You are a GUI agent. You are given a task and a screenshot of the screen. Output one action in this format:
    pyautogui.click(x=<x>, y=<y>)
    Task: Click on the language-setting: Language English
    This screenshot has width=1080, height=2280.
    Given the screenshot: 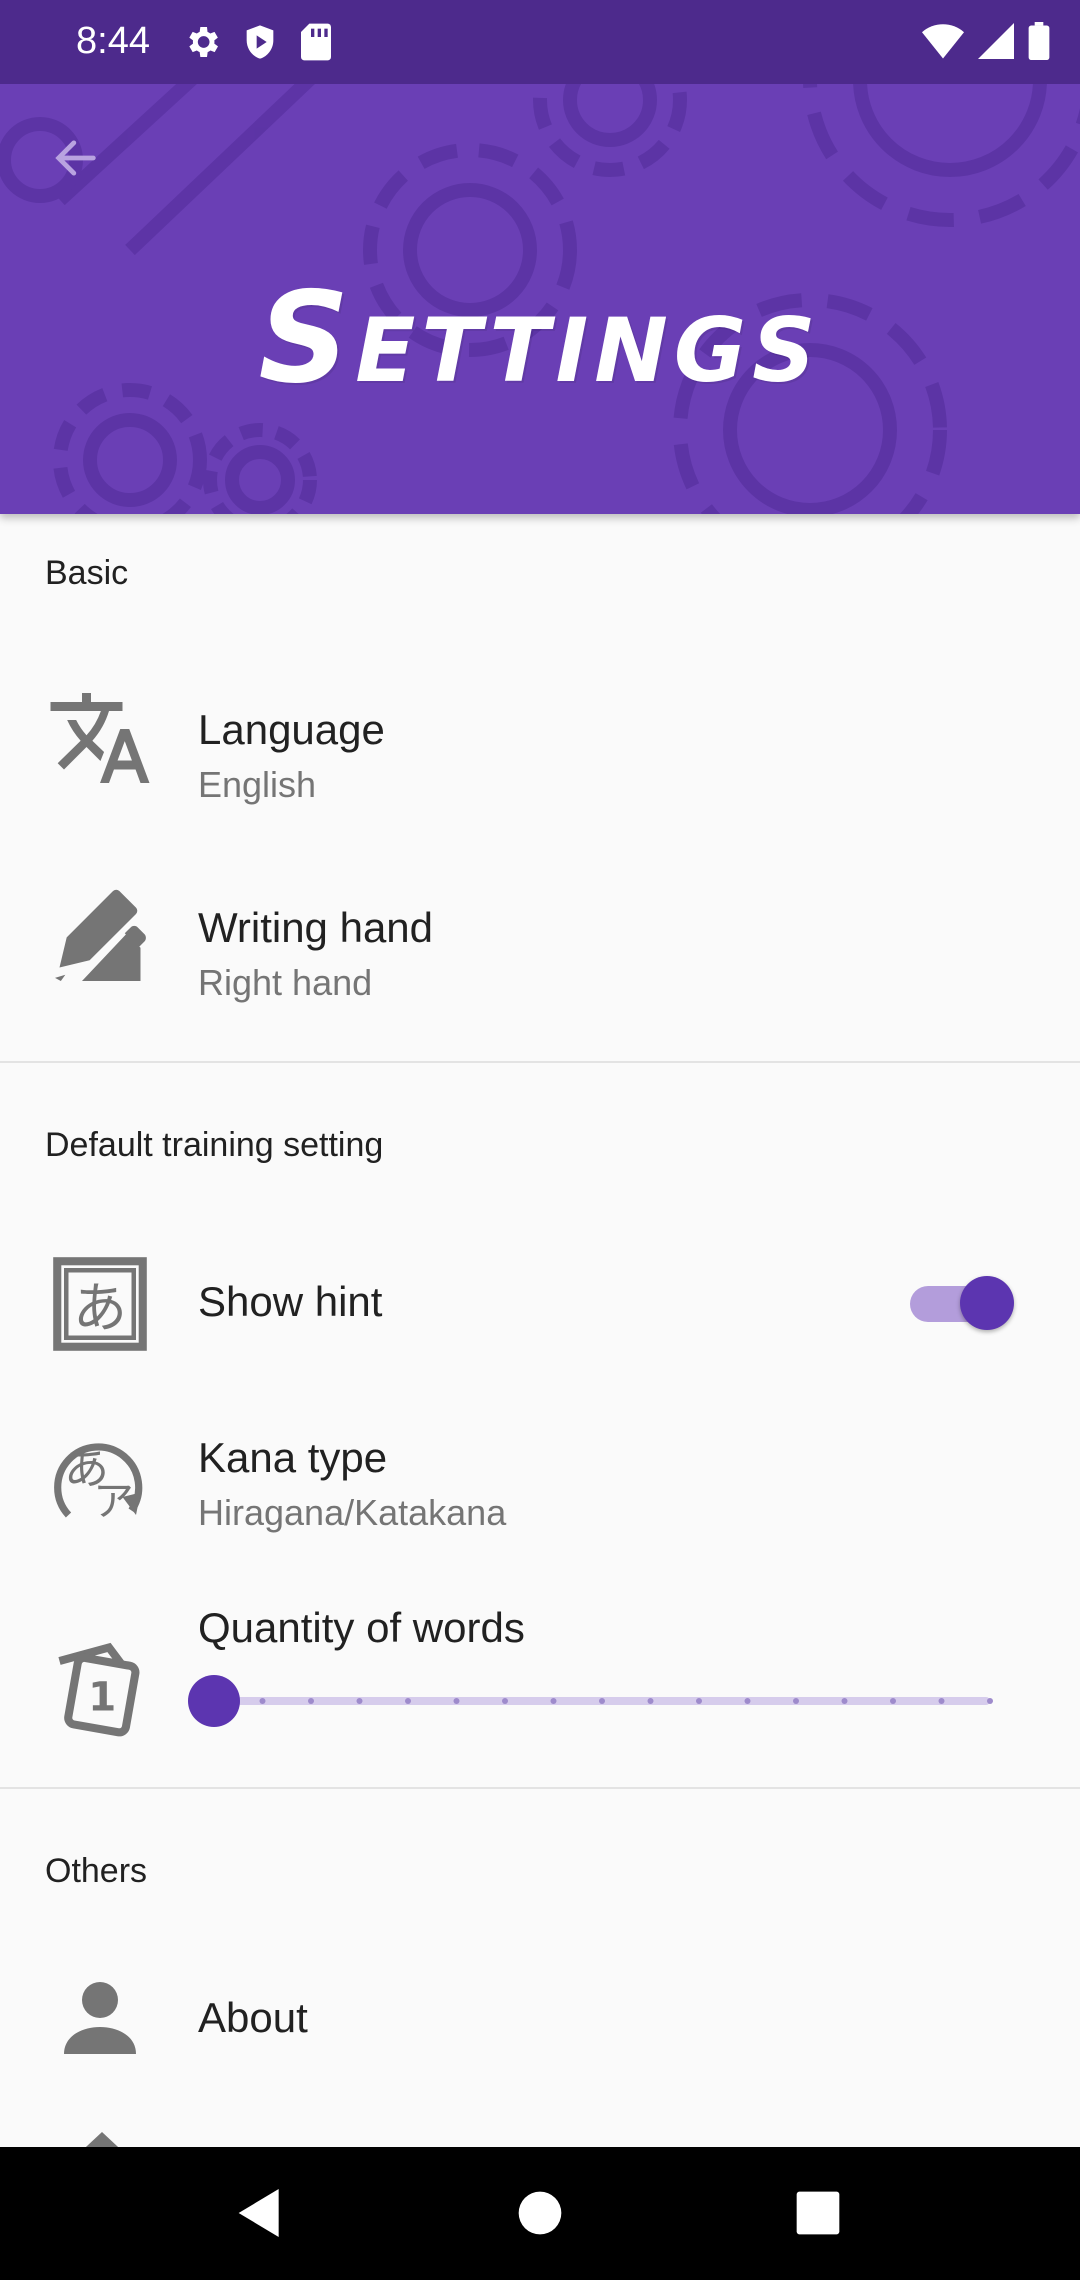 What is the action you would take?
    pyautogui.click(x=540, y=749)
    